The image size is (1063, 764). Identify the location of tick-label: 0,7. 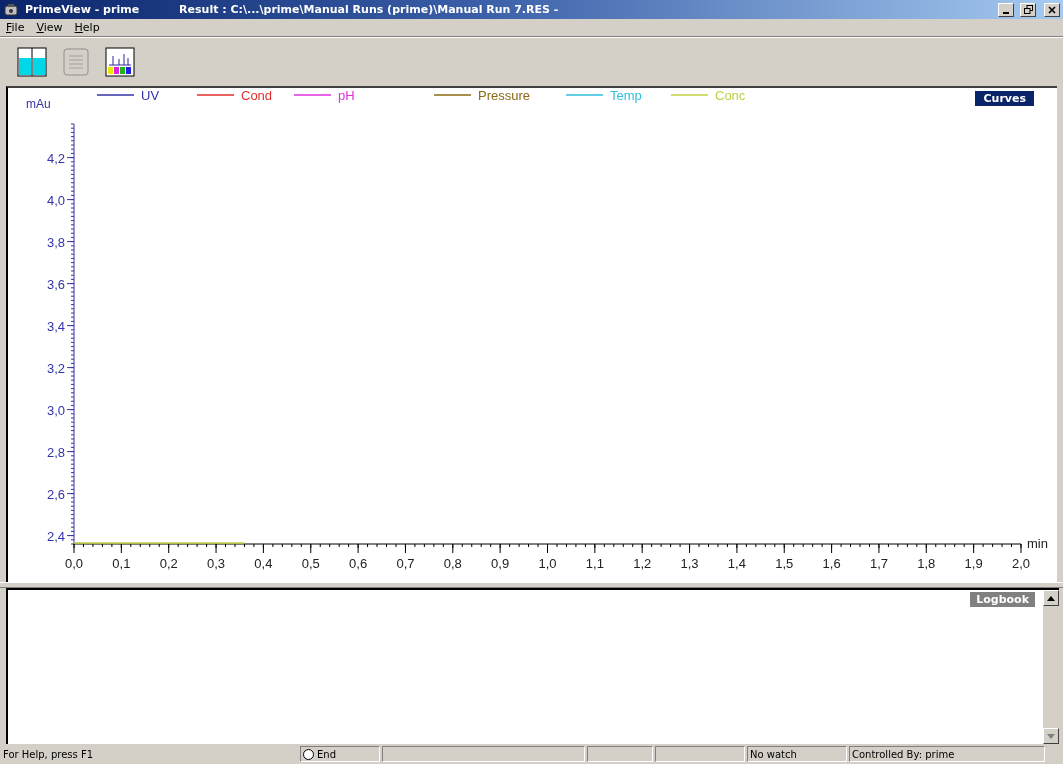
(405, 563).